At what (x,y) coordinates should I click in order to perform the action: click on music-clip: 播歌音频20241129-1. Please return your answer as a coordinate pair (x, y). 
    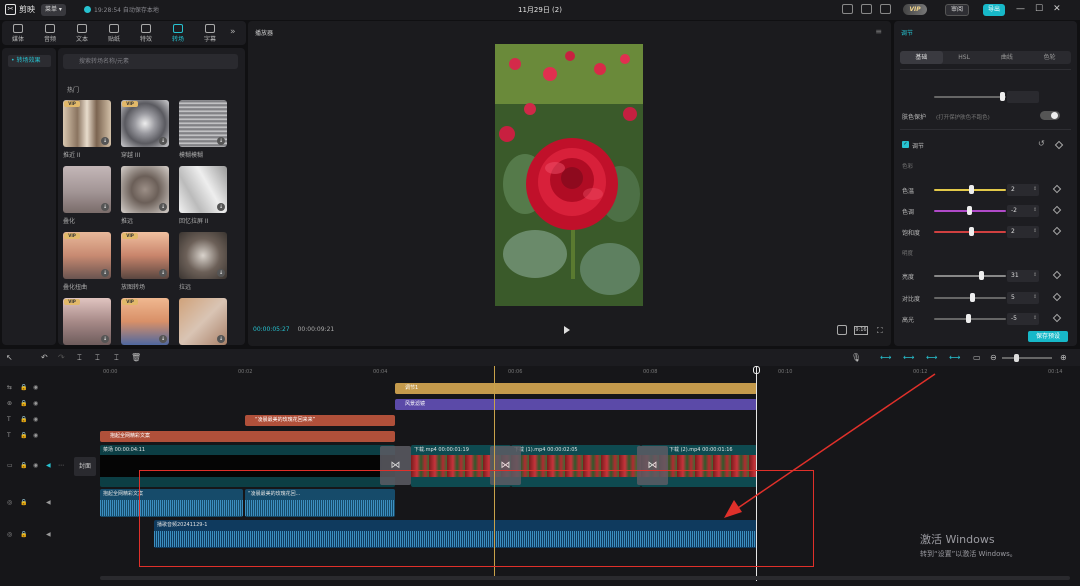
    Looking at the image, I should click on (455, 534).